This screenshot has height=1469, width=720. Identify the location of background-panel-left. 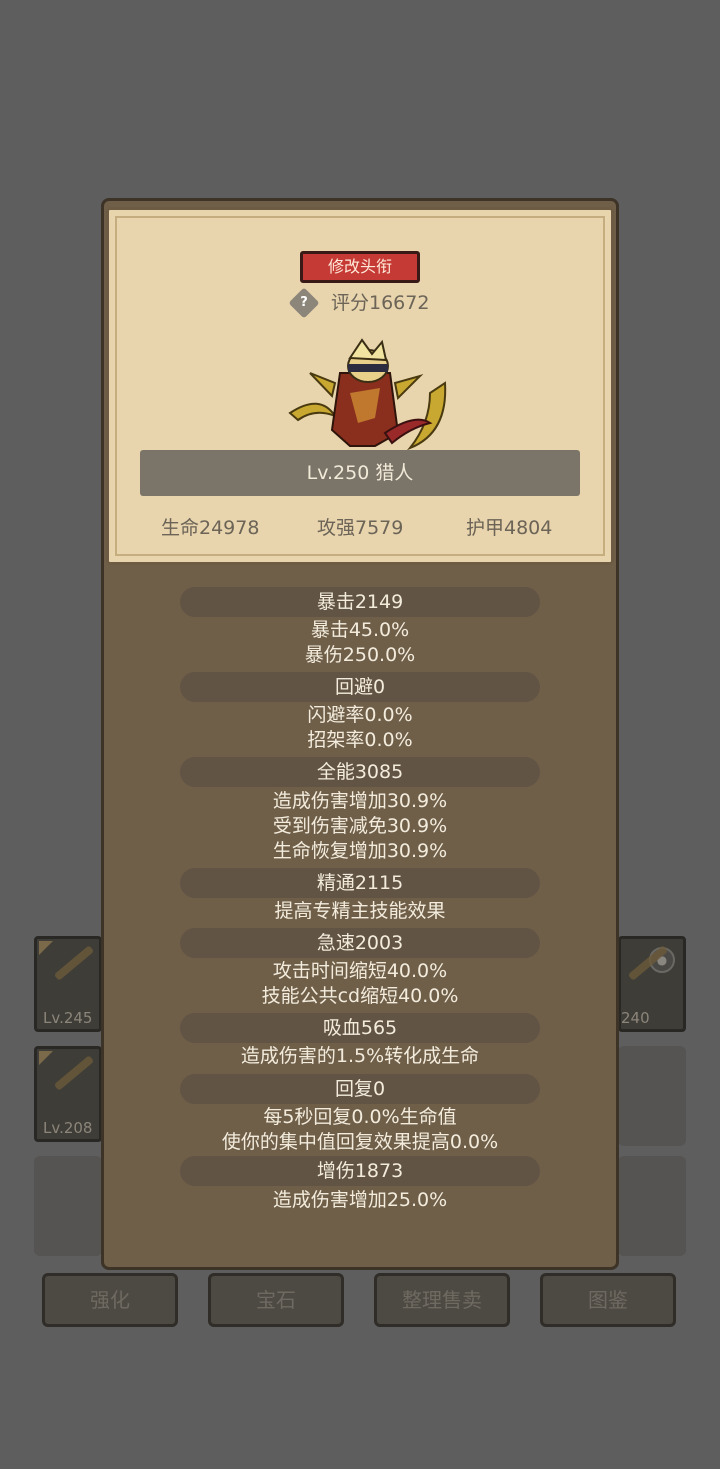
(68, 1206).